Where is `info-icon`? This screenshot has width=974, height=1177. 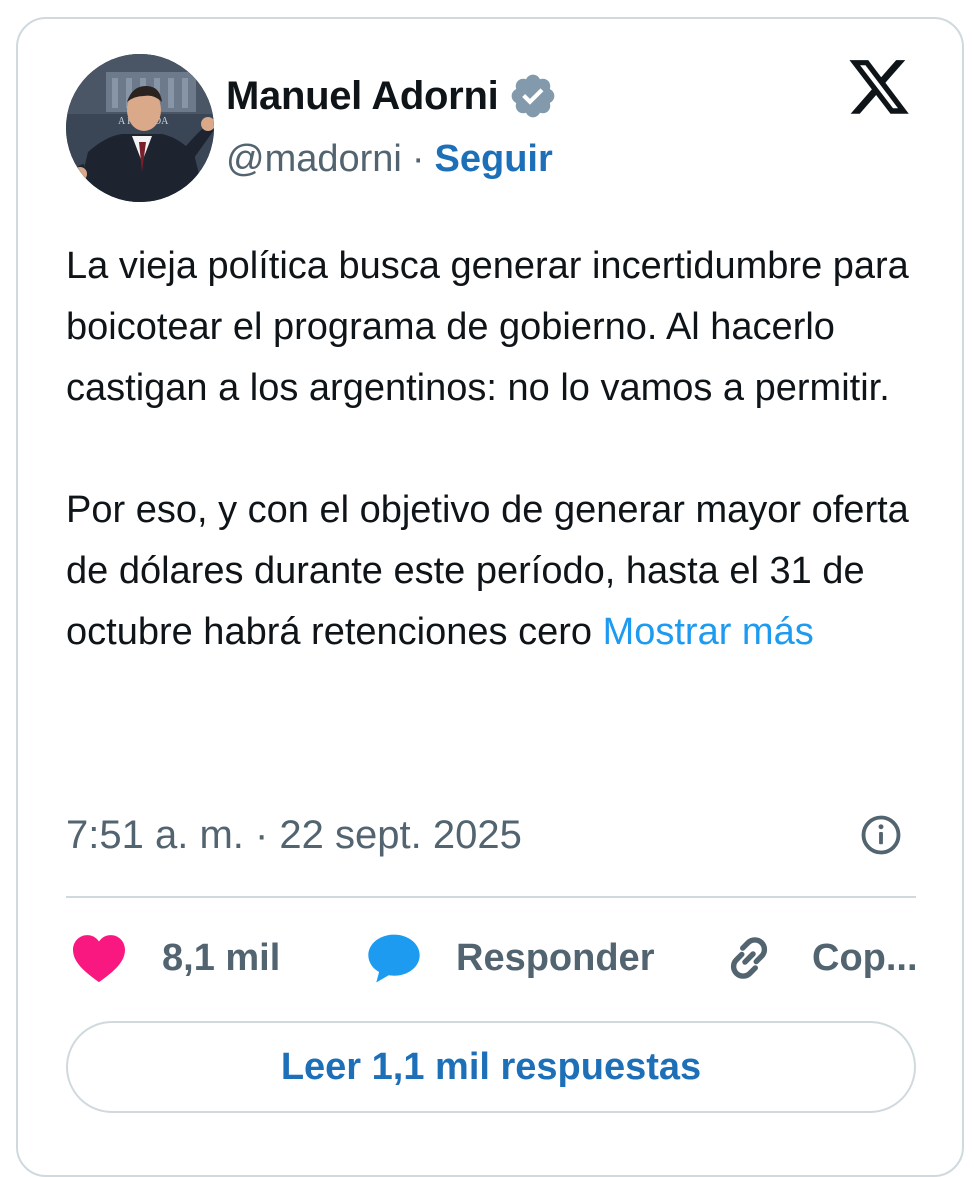 info-icon is located at coordinates (881, 835).